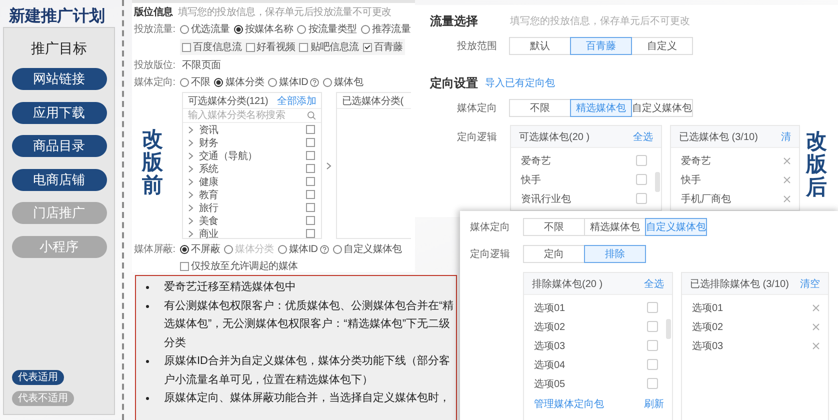  Describe the element at coordinates (200, 249) in the screenshot. I see `radio-option: 不屏蔽` at that location.